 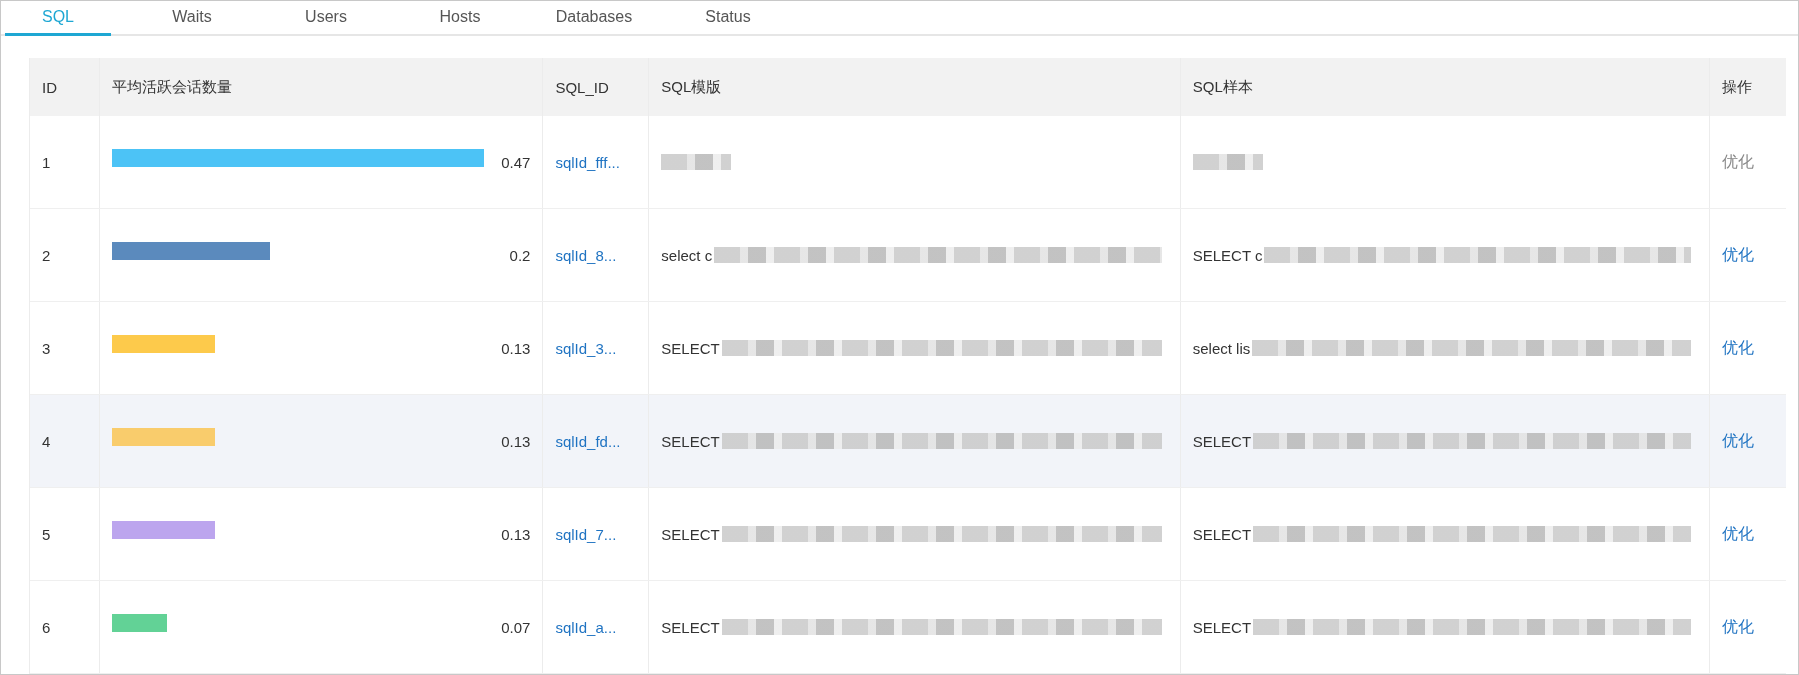 I want to click on session-count: 0.47, so click(x=515, y=162).